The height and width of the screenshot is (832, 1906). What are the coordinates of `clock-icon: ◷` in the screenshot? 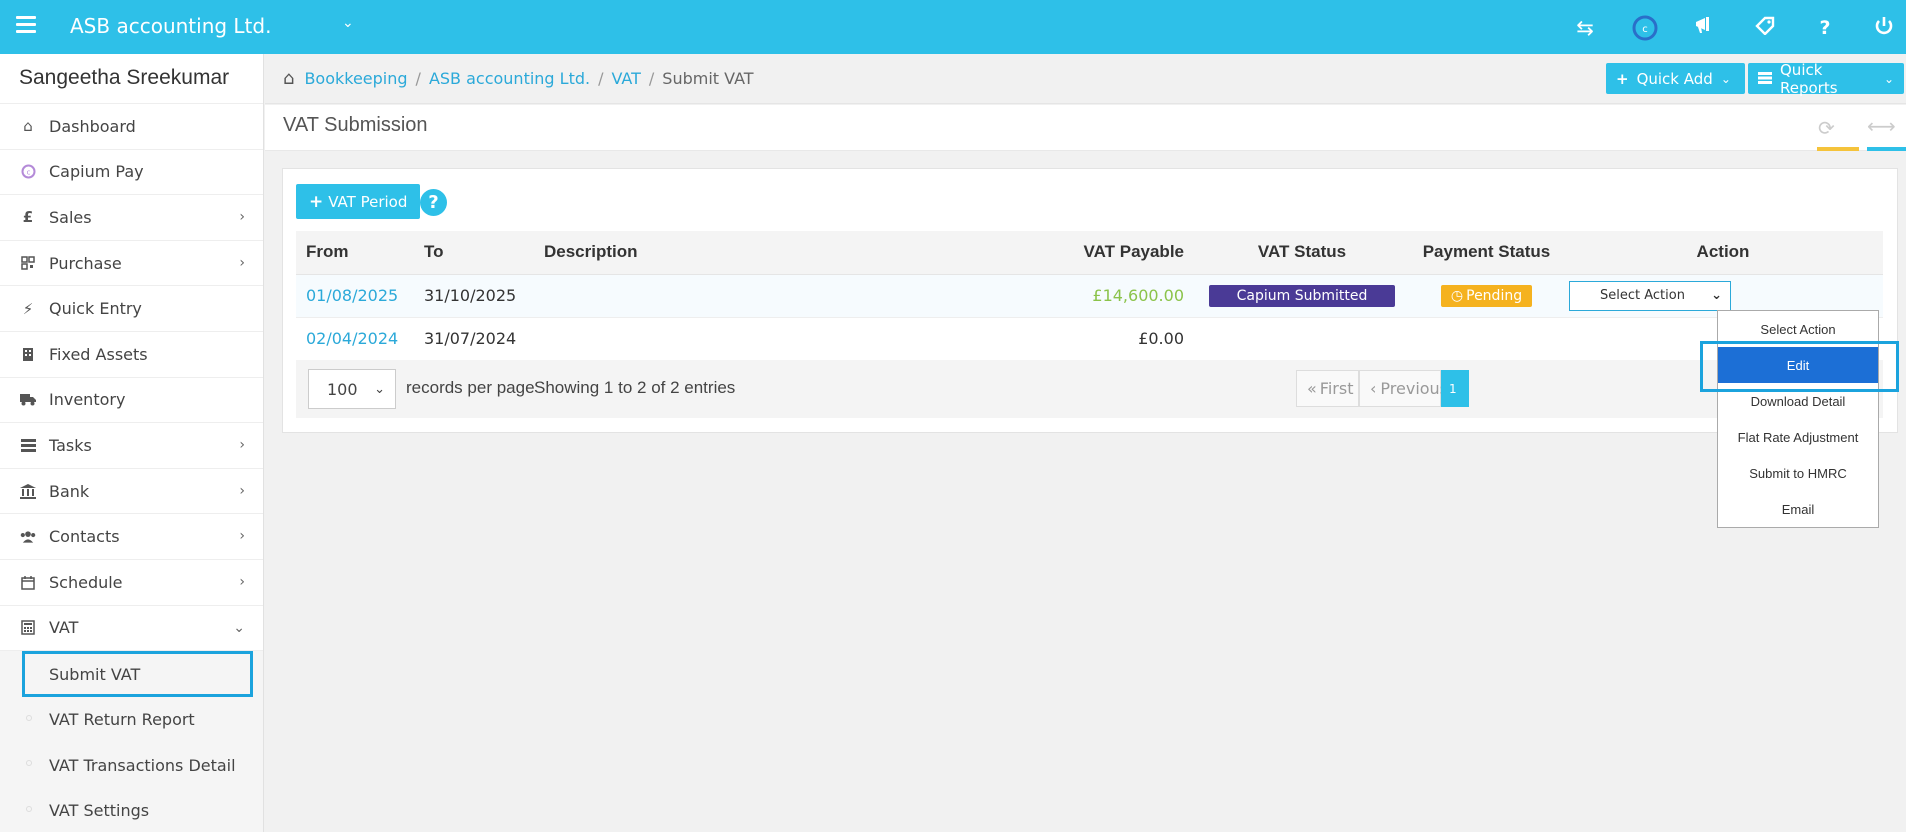 It's located at (1457, 295).